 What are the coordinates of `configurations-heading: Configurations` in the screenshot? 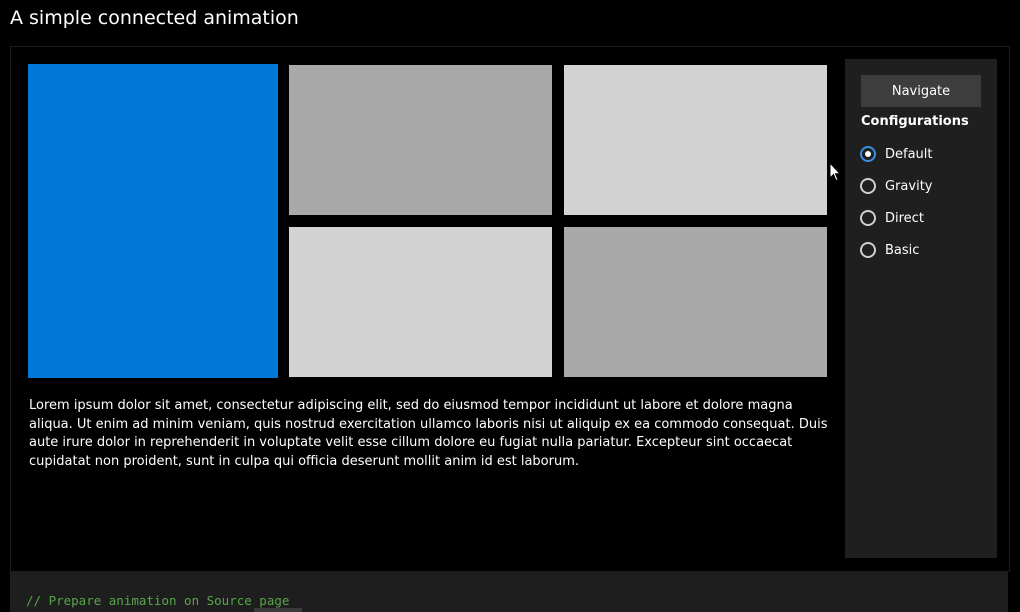 It's located at (915, 121).